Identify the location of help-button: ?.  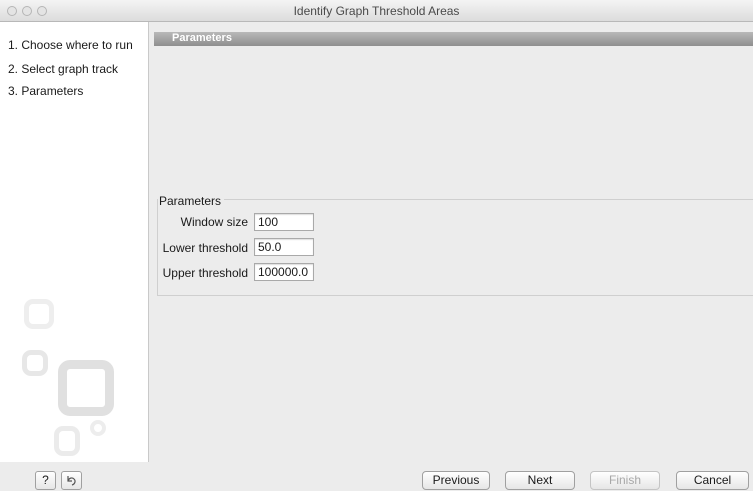
(45, 480).